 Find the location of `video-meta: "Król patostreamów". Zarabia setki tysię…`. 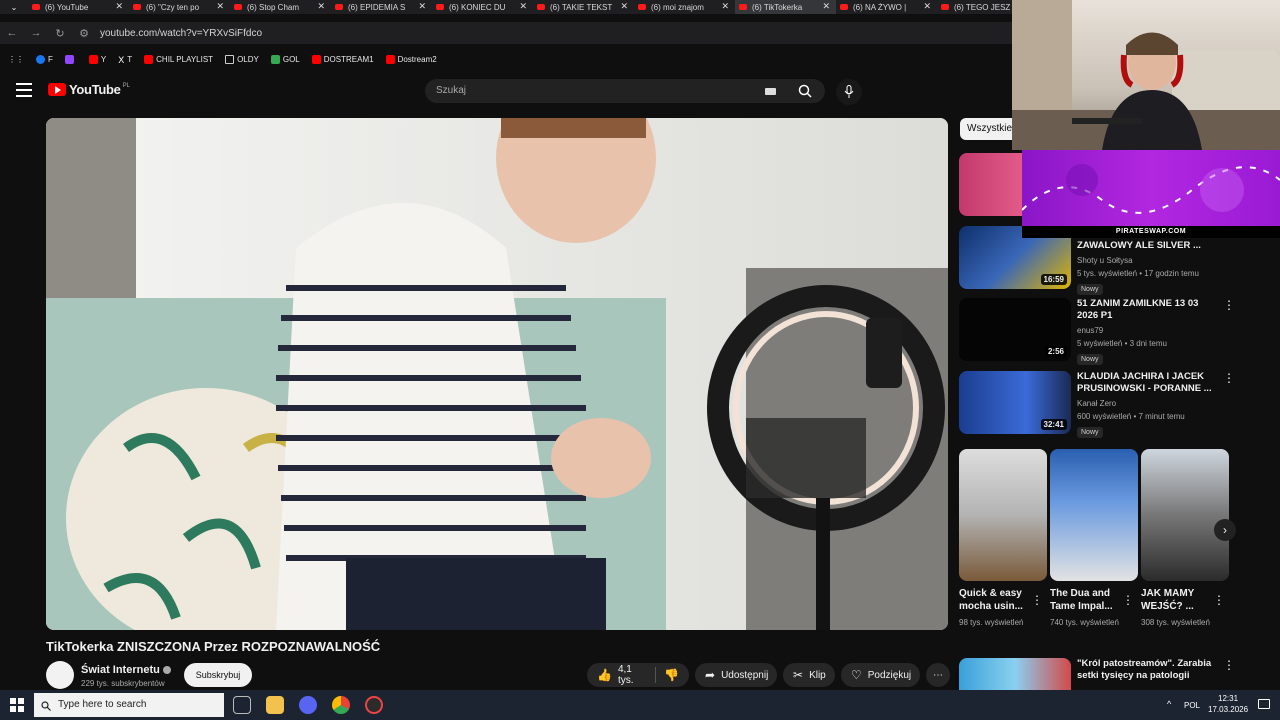

video-meta: "Król patostreamów". Zarabia setki tysię… is located at coordinates (1147, 670).